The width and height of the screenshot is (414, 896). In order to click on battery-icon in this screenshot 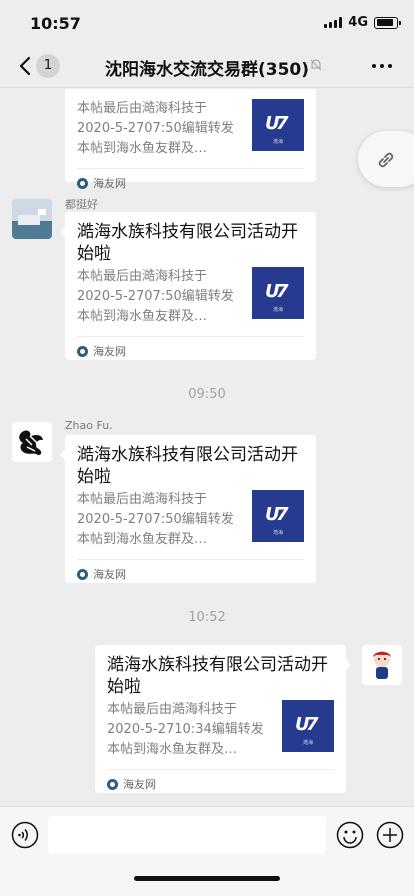, I will do `click(387, 22)`.